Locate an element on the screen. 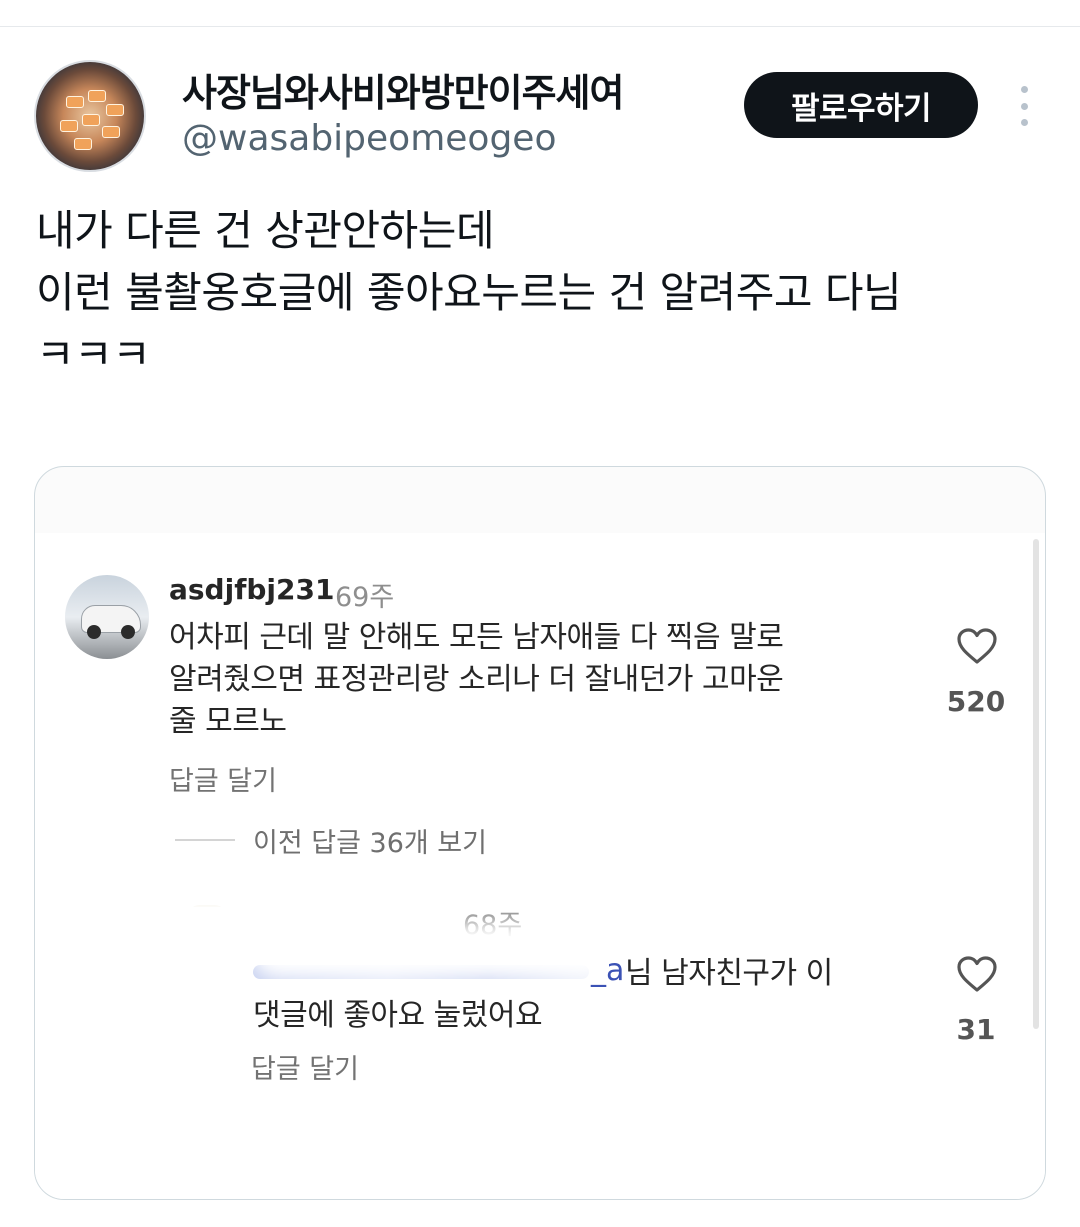 This screenshot has height=1227, width=1080. scrollbar is located at coordinates (1036, 784).